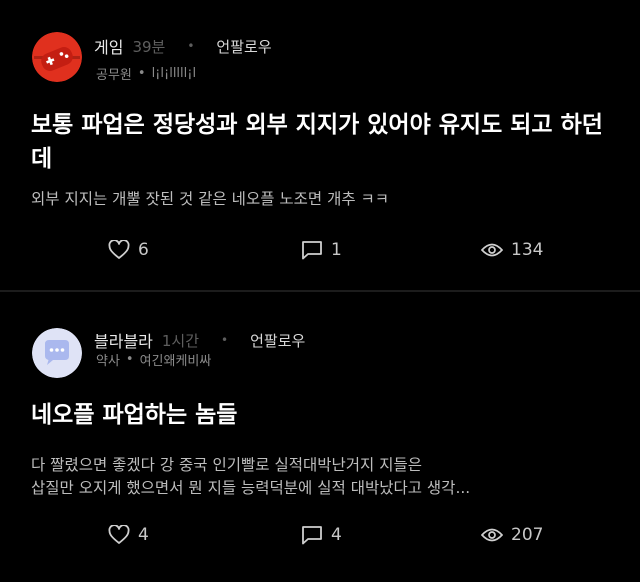  I want to click on author-nickname: 여긴왜케비싸, so click(175, 361).